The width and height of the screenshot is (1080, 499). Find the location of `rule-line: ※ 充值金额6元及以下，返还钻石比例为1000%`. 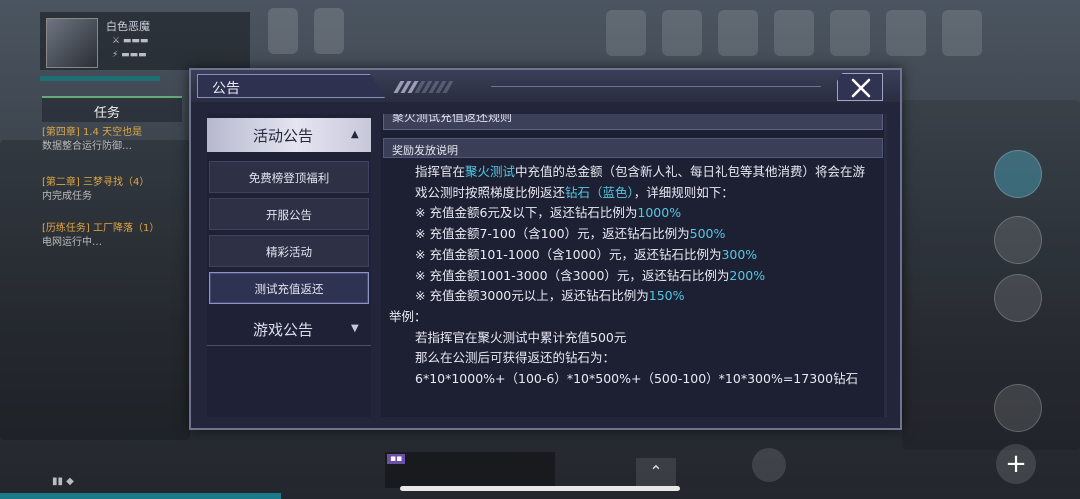

rule-line: ※ 充值金额6元及以下，返还钻石比例为1000% is located at coordinates (548, 213).